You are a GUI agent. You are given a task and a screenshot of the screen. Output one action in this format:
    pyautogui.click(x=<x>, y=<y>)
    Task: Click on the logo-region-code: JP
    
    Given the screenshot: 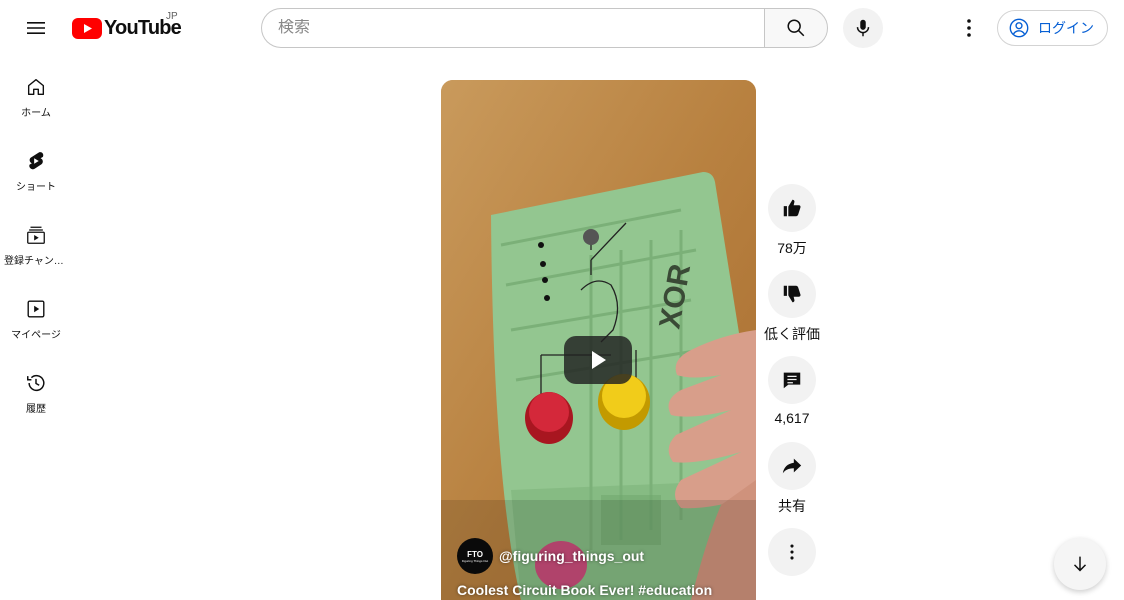 What is the action you would take?
    pyautogui.click(x=172, y=16)
    